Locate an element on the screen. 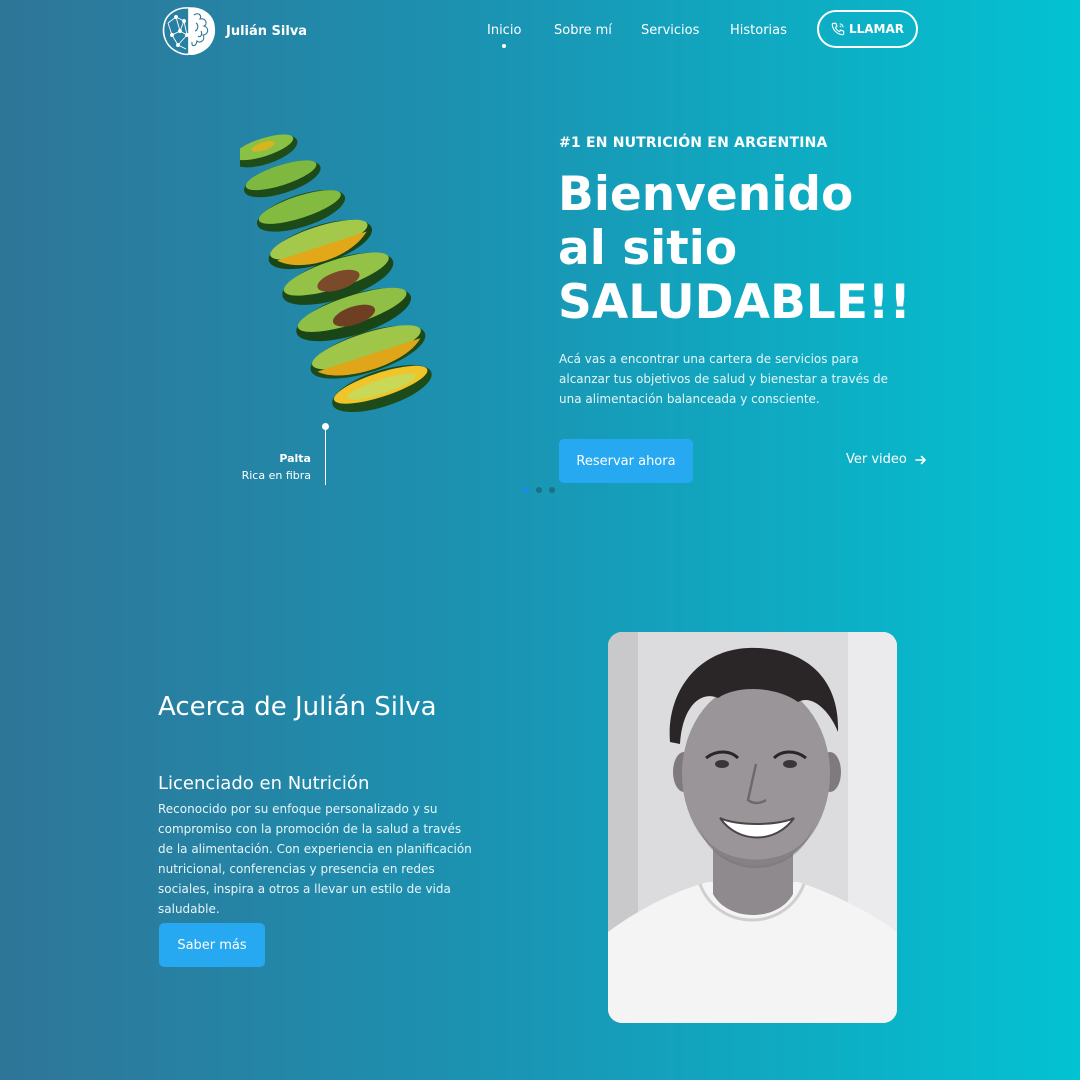 This screenshot has width=1080, height=1080. reserve-now-button: Reservar ahora is located at coordinates (626, 461).